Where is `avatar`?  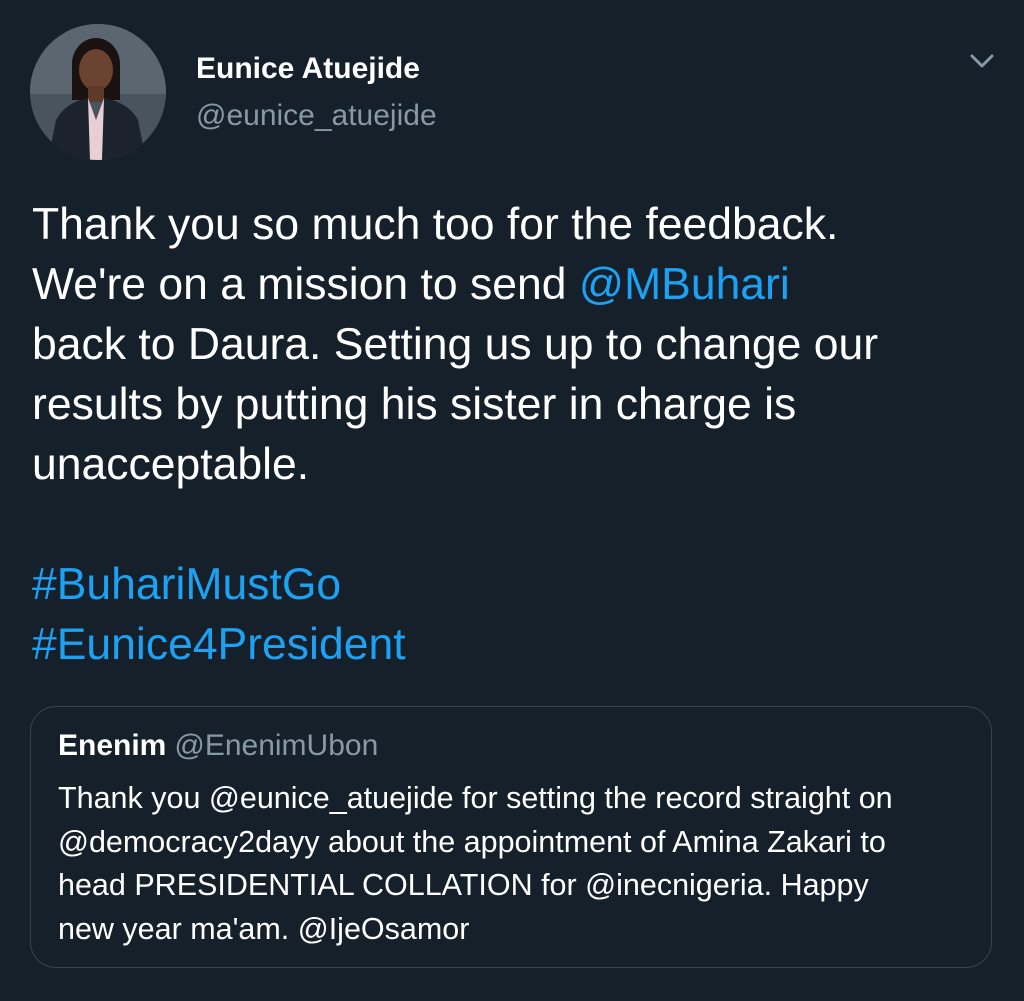
avatar is located at coordinates (98, 92).